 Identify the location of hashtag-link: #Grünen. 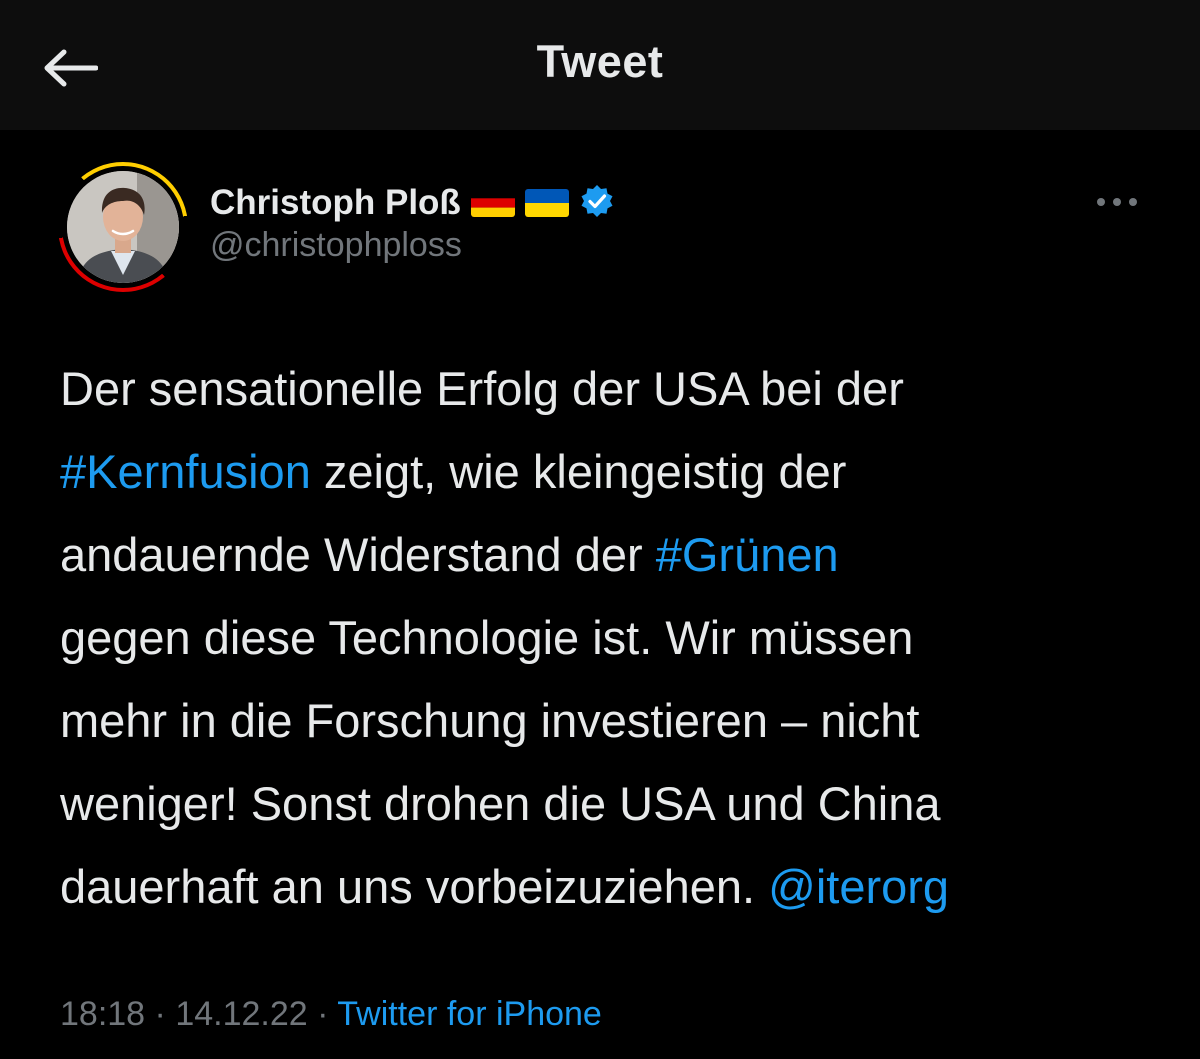
(747, 554).